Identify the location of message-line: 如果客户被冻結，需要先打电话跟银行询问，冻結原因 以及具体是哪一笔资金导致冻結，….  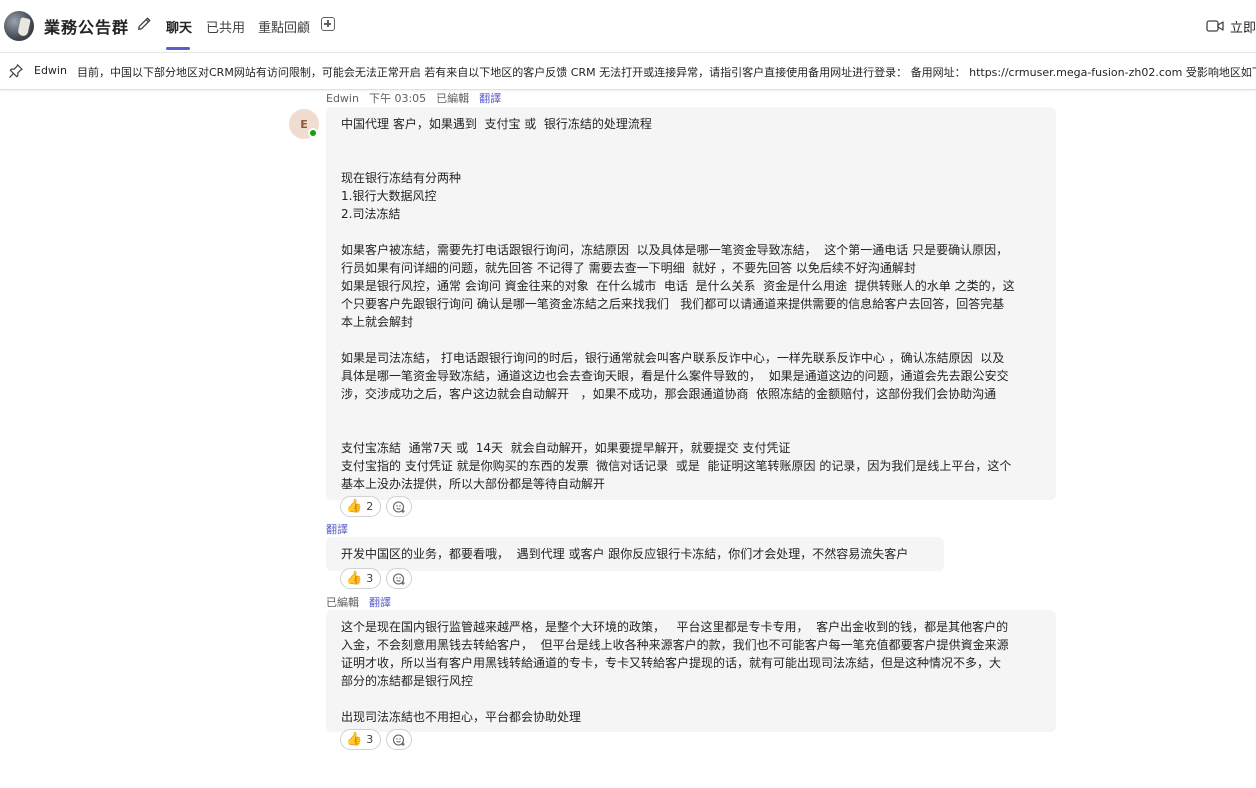
(675, 250).